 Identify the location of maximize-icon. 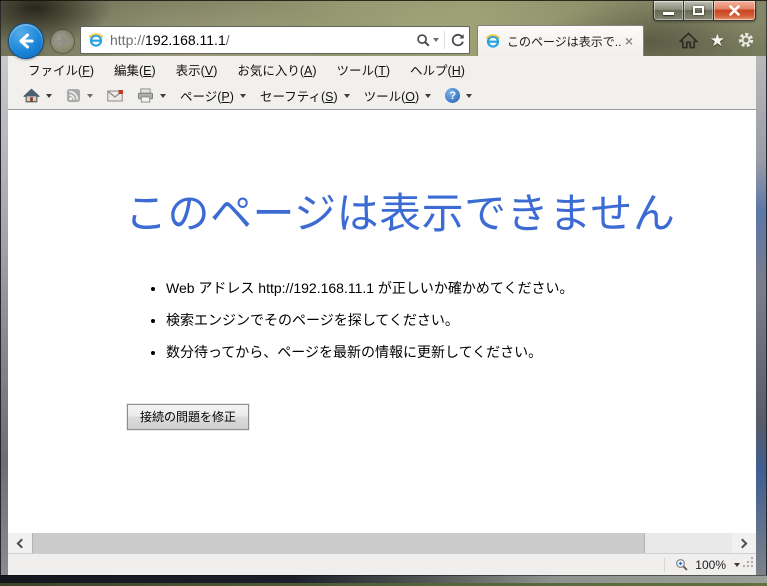
(698, 10).